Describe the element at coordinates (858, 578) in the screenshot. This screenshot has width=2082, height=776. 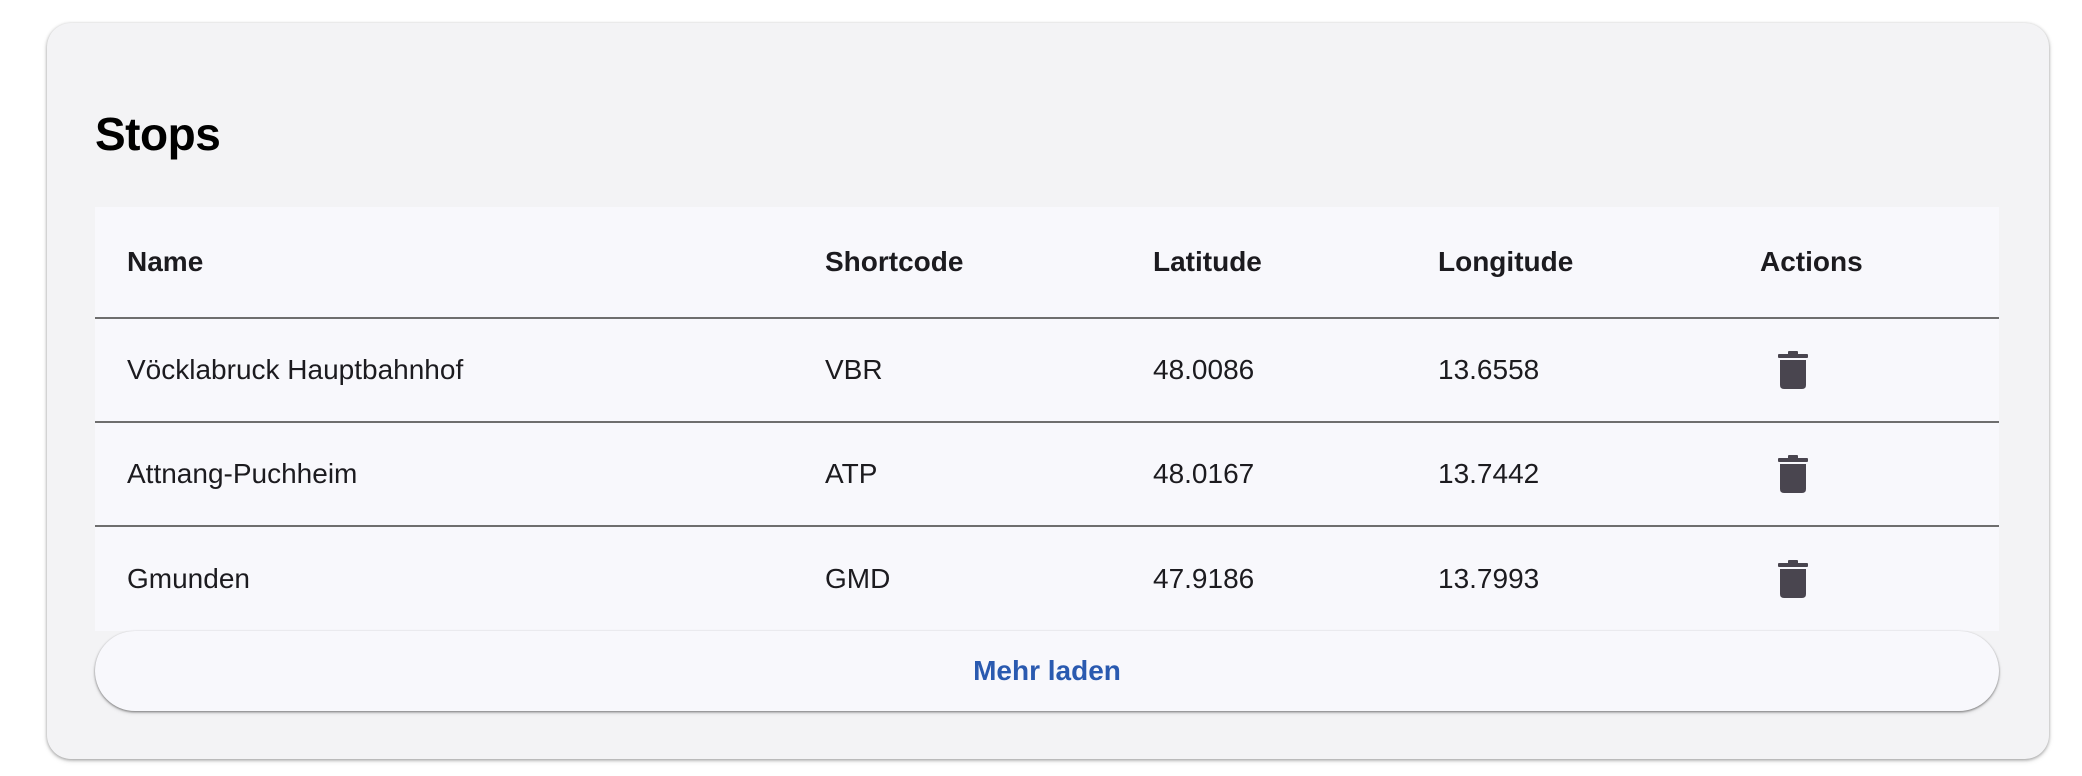
I see `stop-shortcode: GMD` at that location.